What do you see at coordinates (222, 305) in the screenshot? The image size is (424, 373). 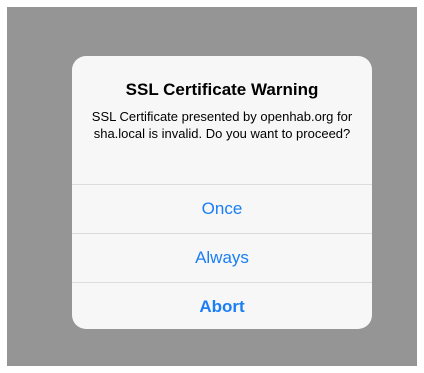 I see `abort-button: Abort` at bounding box center [222, 305].